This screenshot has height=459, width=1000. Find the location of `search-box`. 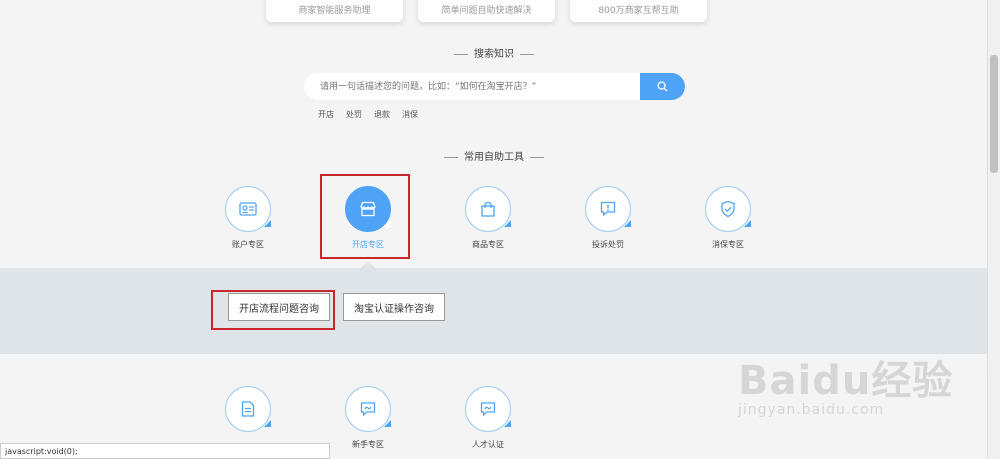

search-box is located at coordinates (494, 86).